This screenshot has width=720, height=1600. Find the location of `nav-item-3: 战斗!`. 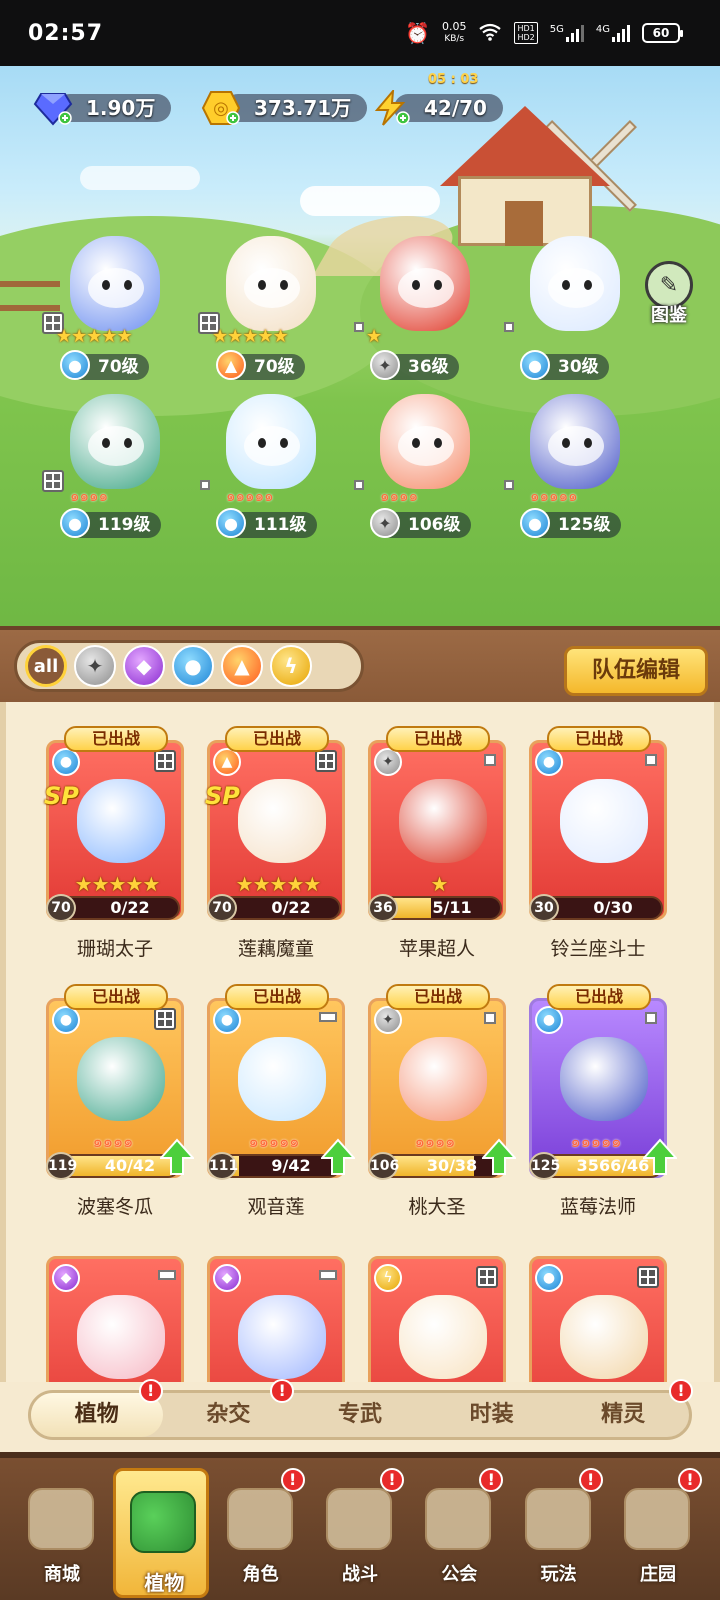

nav-item-3: 战斗! is located at coordinates (360, 1533).